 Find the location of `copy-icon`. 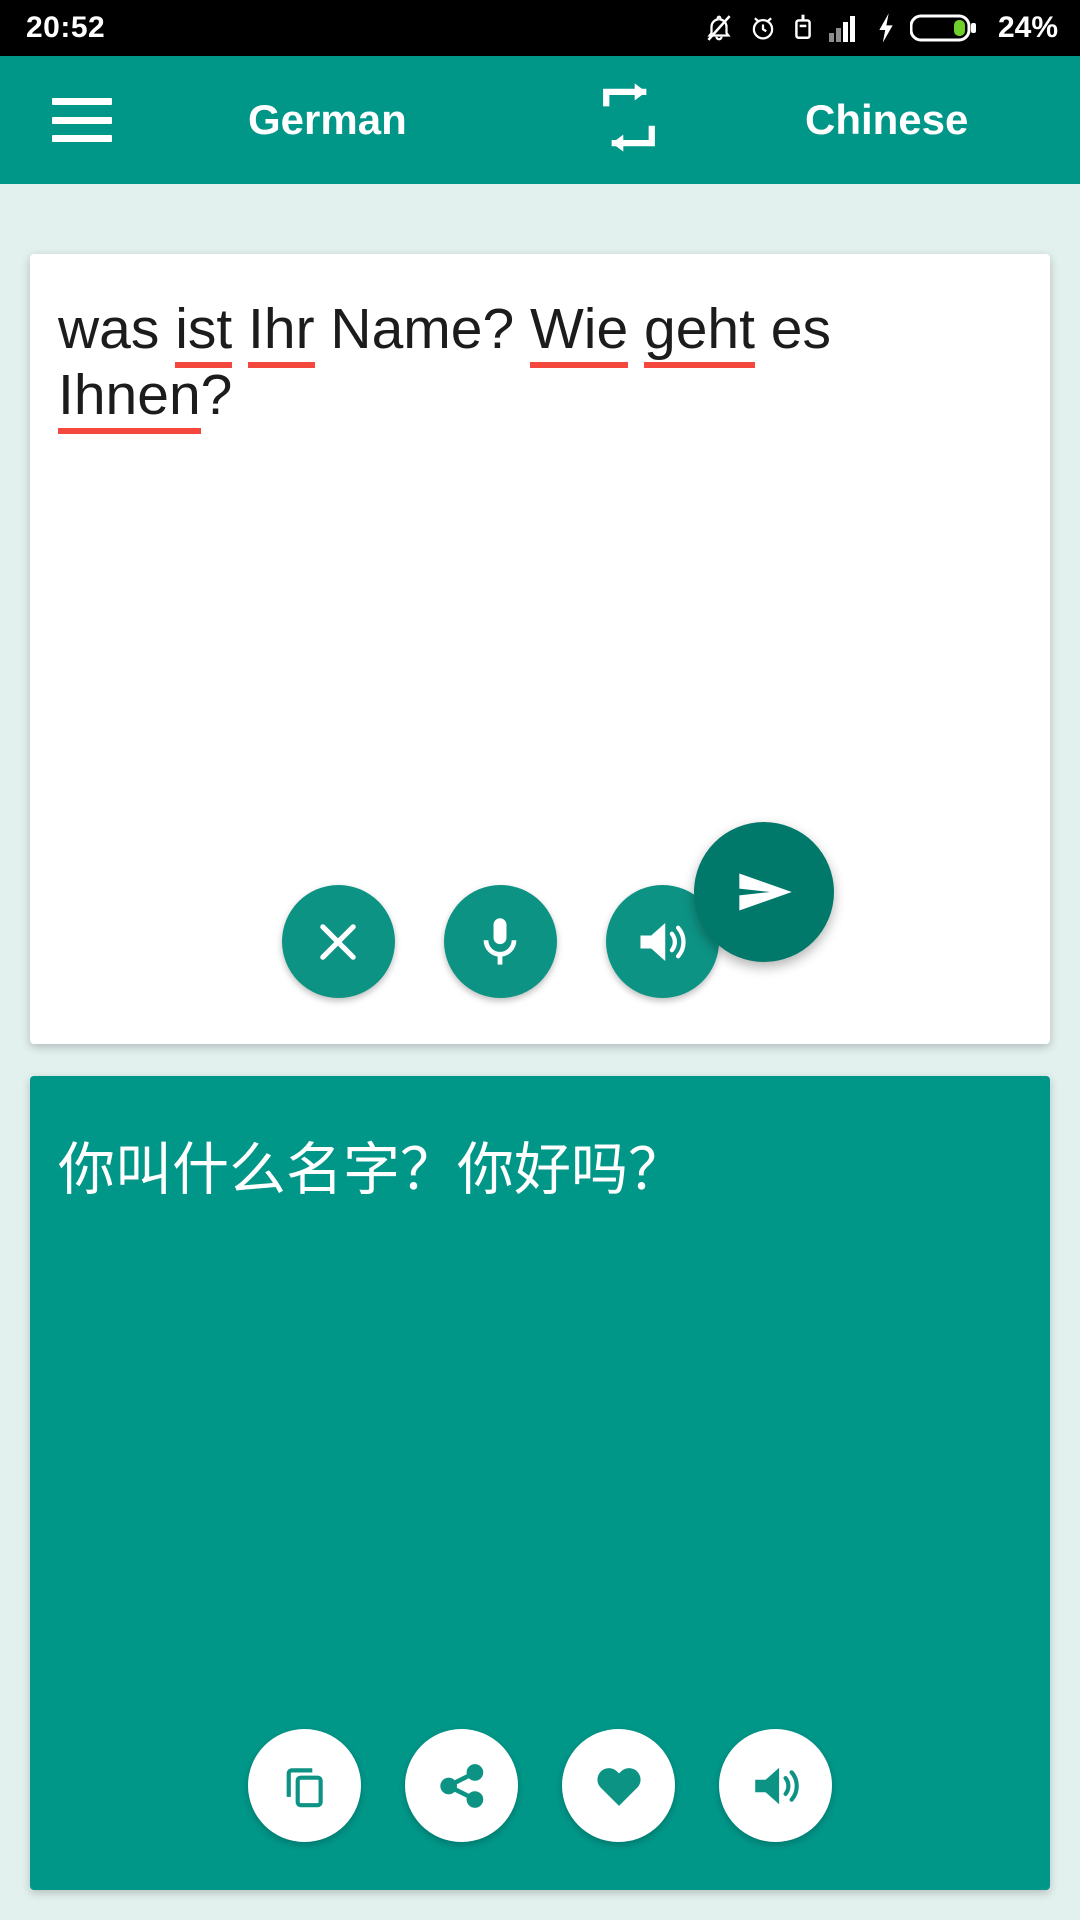

copy-icon is located at coordinates (304, 1787).